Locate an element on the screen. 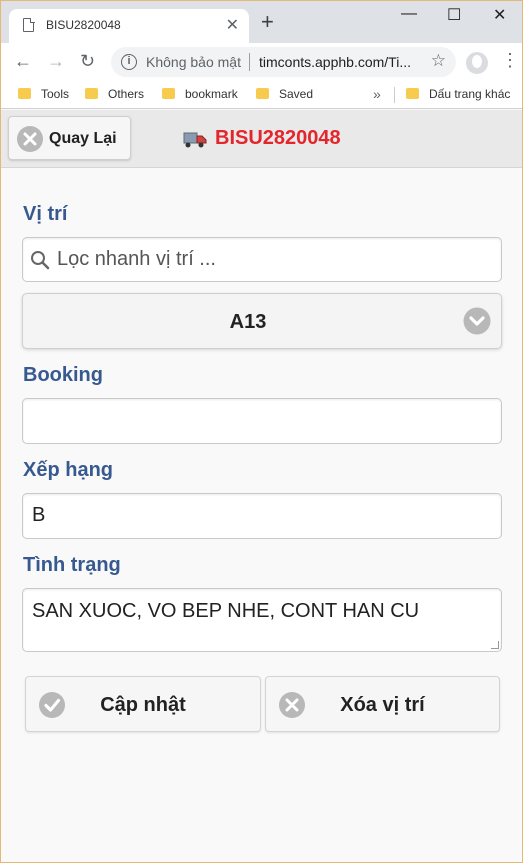 Image resolution: width=523 pixels, height=863 pixels. back-arrow-icon: ← is located at coordinates (23, 61).